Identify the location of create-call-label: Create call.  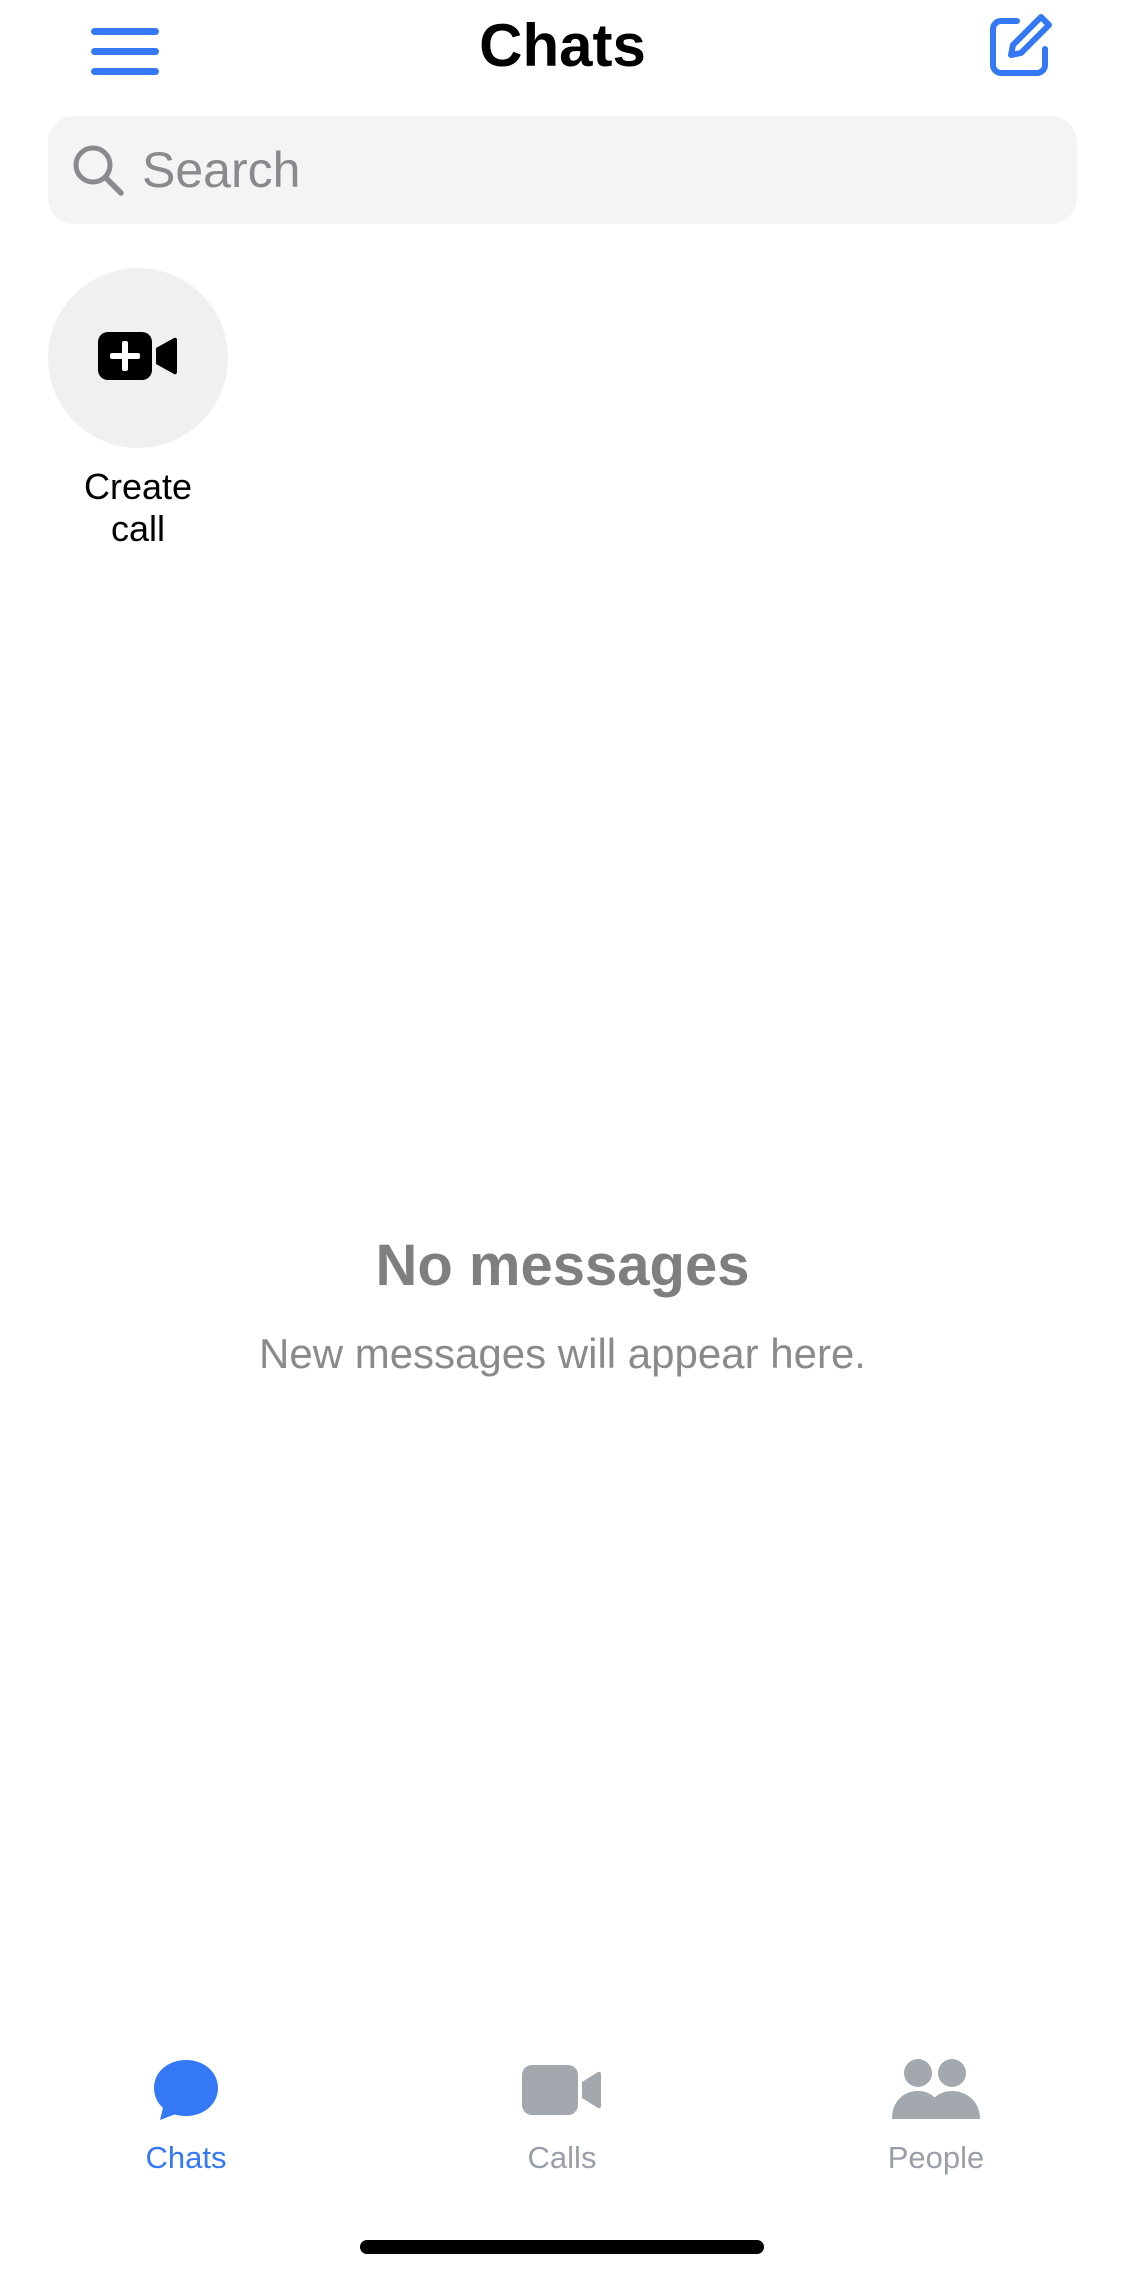
(138, 508).